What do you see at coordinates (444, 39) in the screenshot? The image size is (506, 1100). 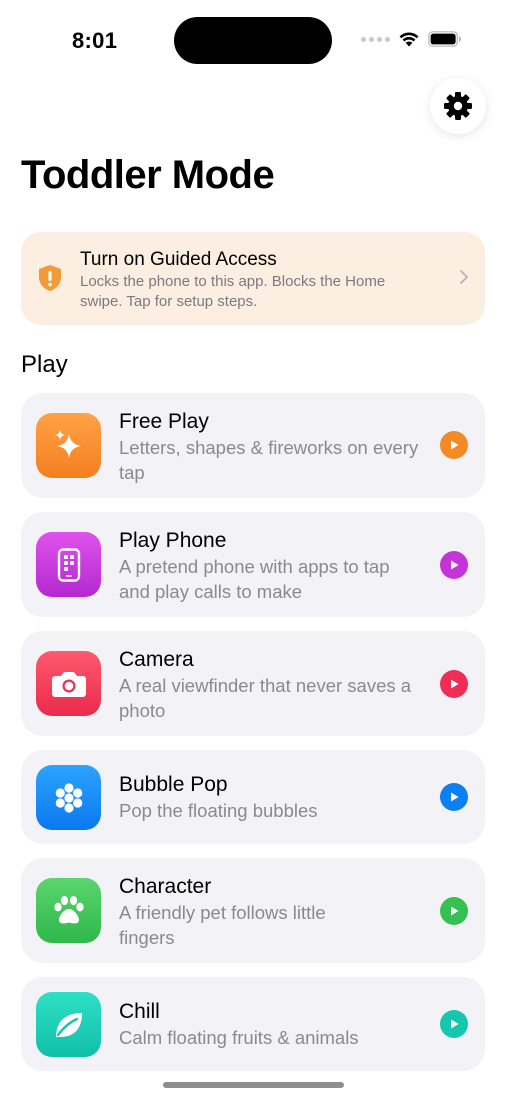 I see `battery-icon` at bounding box center [444, 39].